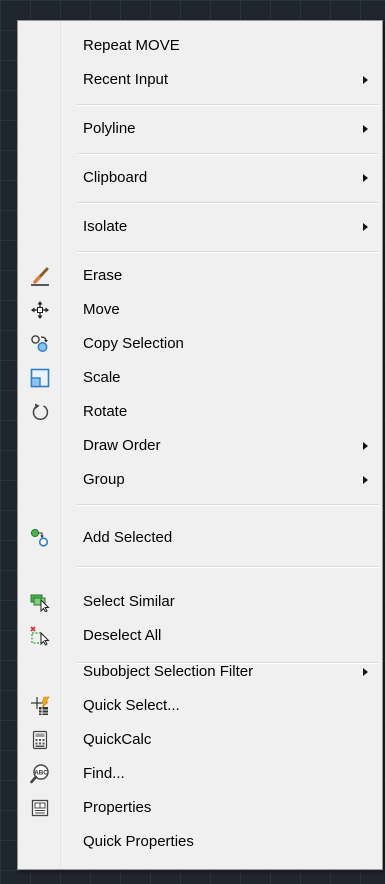 The height and width of the screenshot is (884, 385). What do you see at coordinates (200, 129) in the screenshot?
I see `menu-item-polyline: Polyline` at bounding box center [200, 129].